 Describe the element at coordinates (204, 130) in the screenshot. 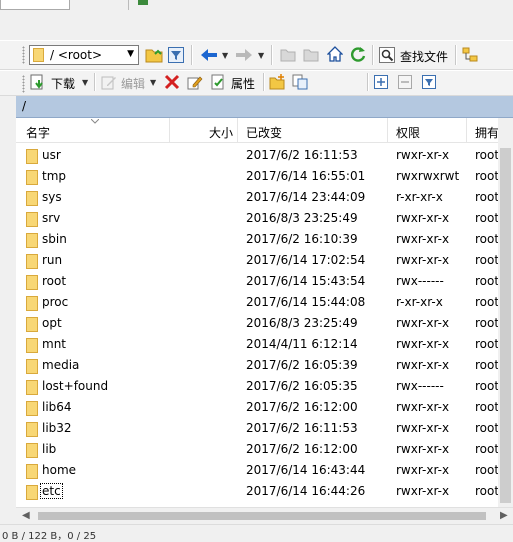

I see `column-header-size: 大小` at that location.